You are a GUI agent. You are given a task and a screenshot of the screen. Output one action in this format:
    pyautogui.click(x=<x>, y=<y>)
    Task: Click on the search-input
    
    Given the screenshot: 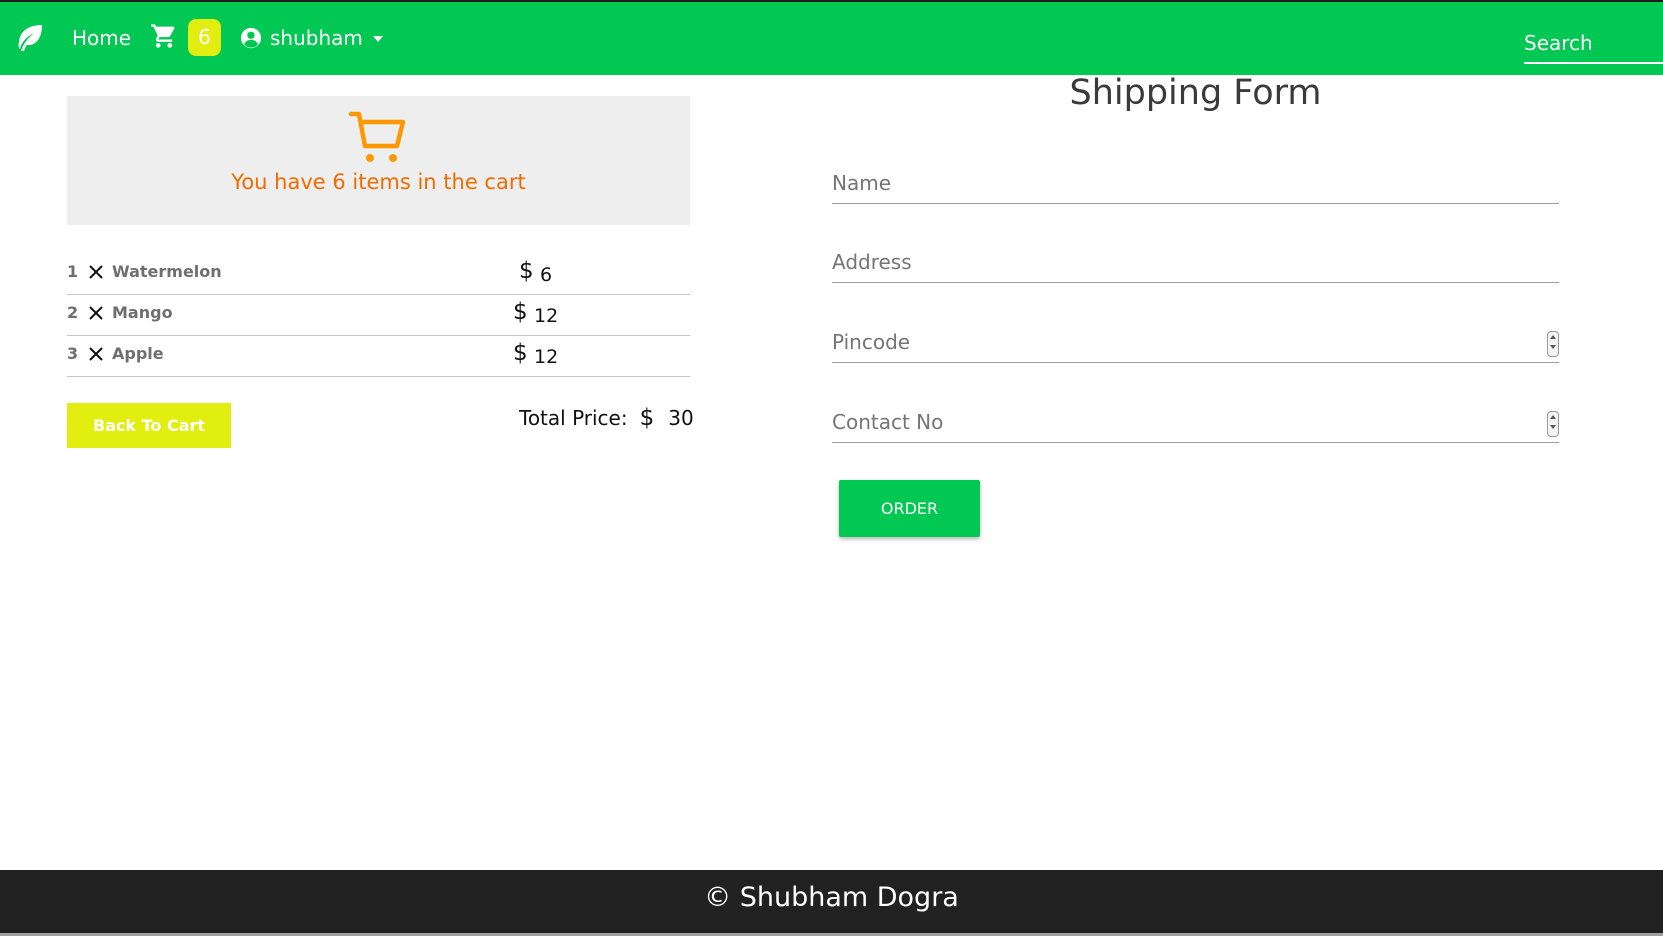 What is the action you would take?
    pyautogui.click(x=1593, y=43)
    